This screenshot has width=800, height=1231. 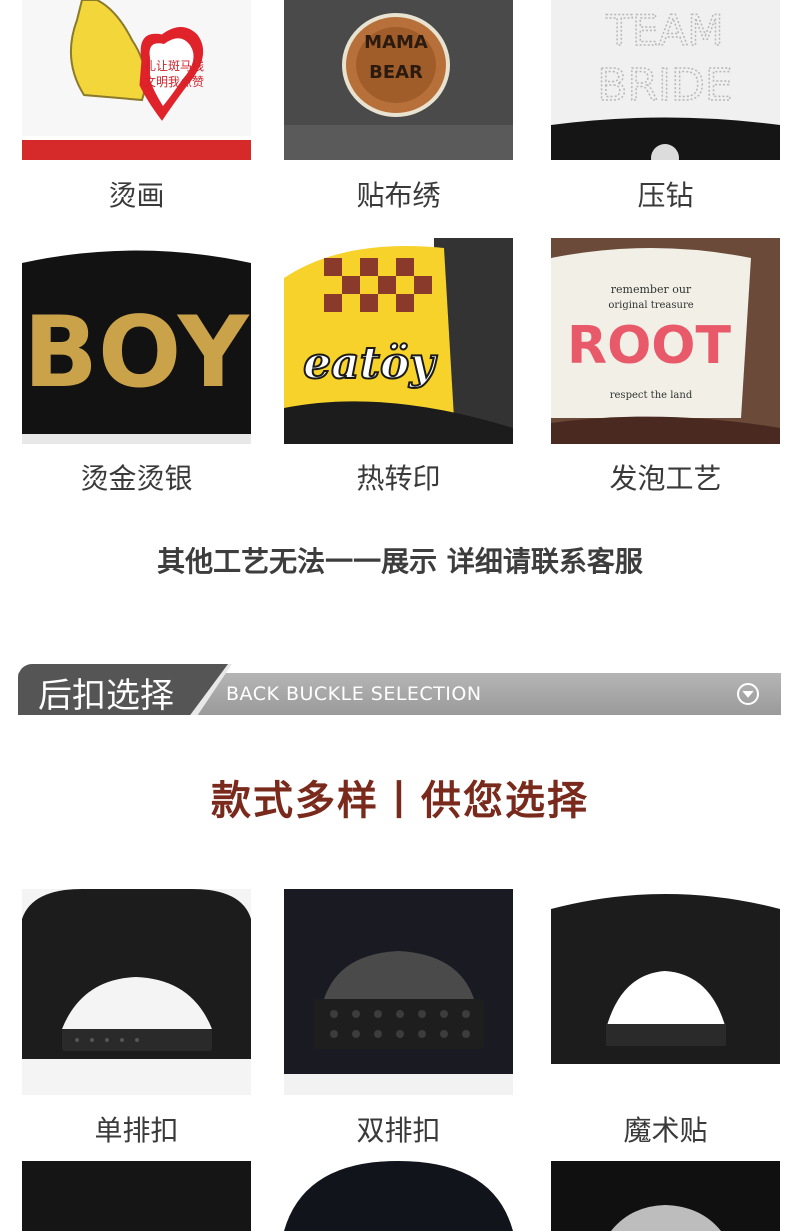 What do you see at coordinates (396, 42) in the screenshot?
I see `svg-text: MAMA` at bounding box center [396, 42].